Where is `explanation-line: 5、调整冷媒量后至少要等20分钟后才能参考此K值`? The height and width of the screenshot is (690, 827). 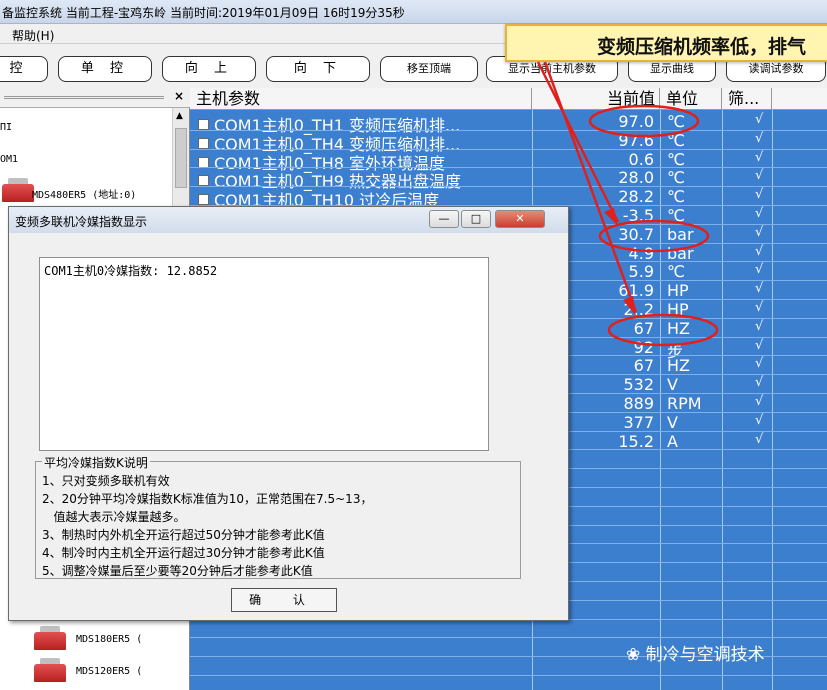 explanation-line: 5、调整冷媒量后至少要等20分钟后才能参考此K值 is located at coordinates (177, 571).